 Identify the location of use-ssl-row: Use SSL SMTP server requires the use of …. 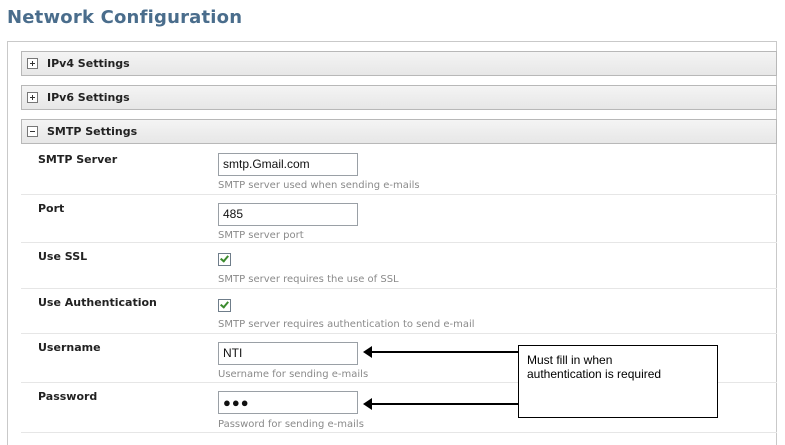
(399, 266).